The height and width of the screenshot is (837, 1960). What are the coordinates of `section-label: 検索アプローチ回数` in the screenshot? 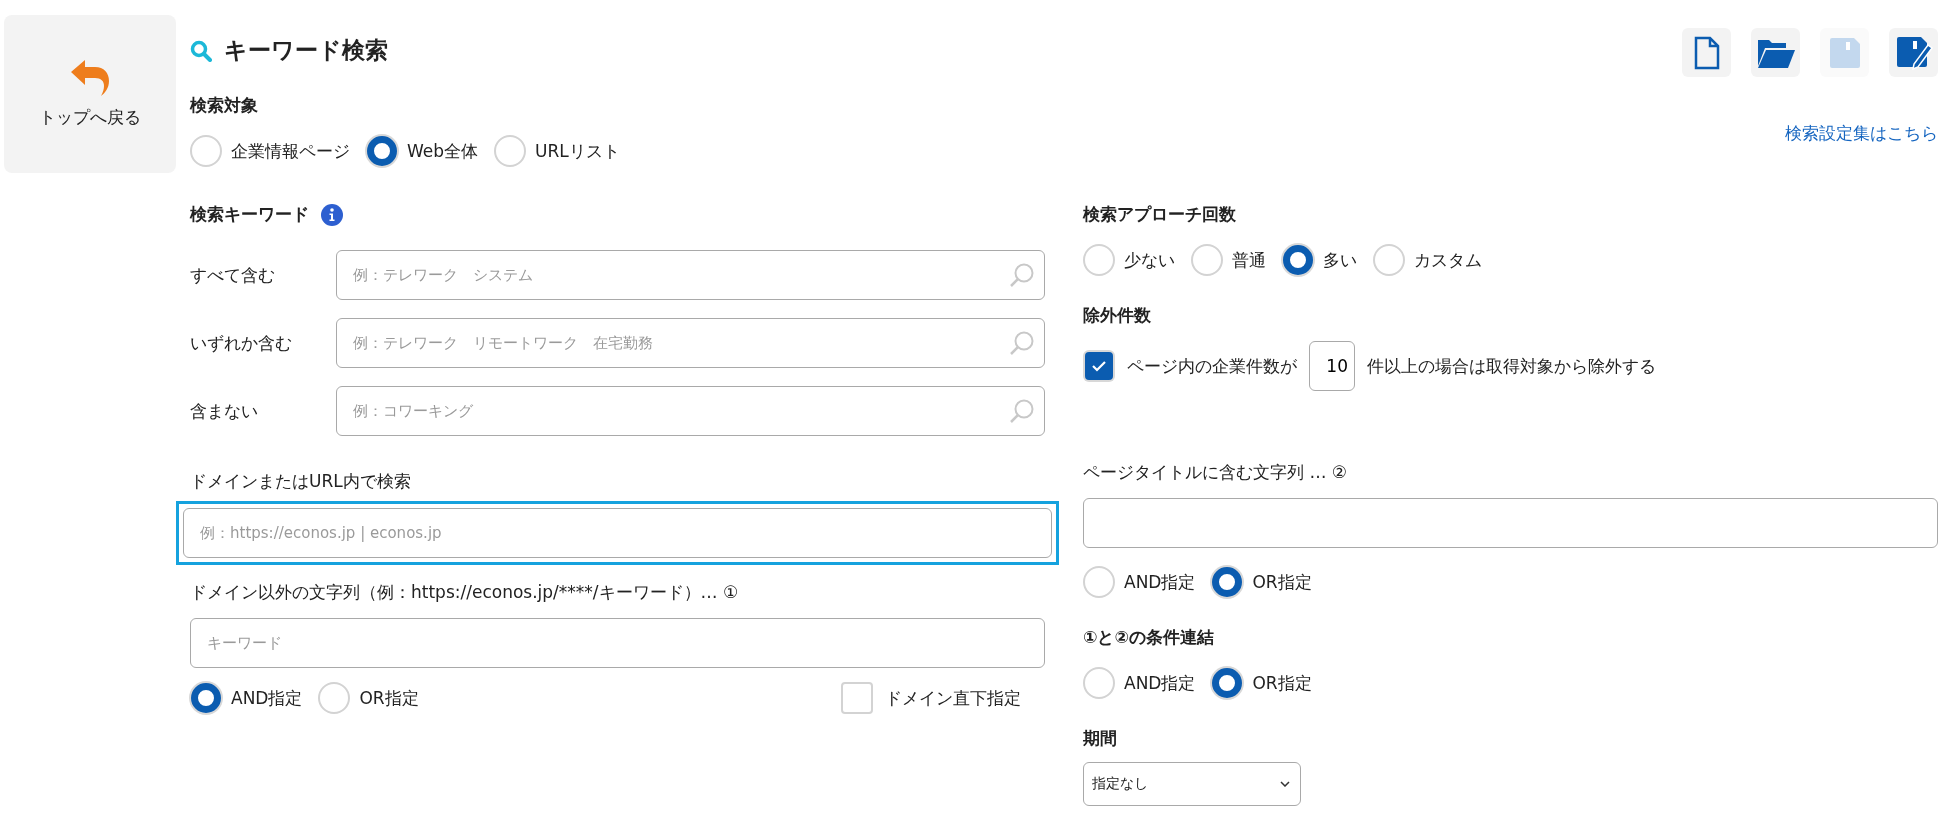 It's located at (1160, 214).